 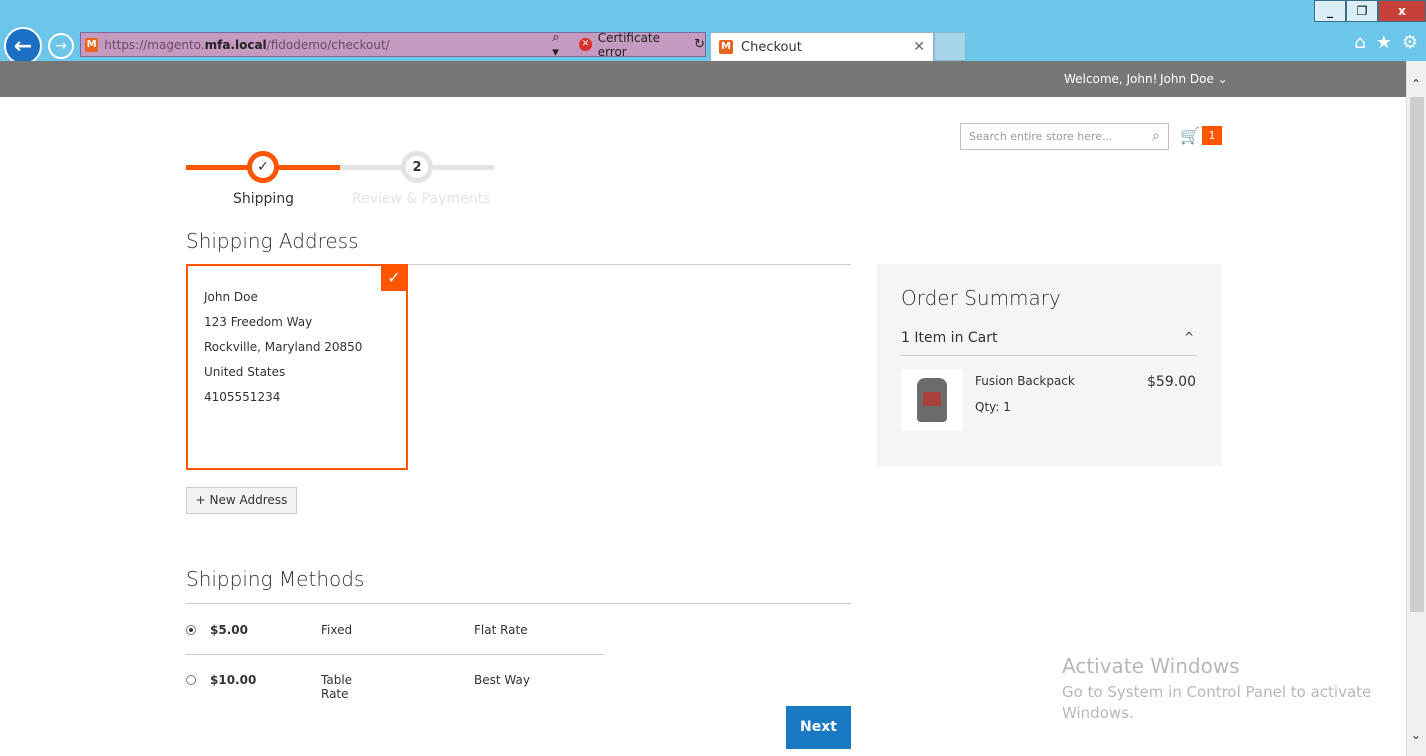 What do you see at coordinates (264, 199) in the screenshot?
I see `step-shipping-label: Shipping` at bounding box center [264, 199].